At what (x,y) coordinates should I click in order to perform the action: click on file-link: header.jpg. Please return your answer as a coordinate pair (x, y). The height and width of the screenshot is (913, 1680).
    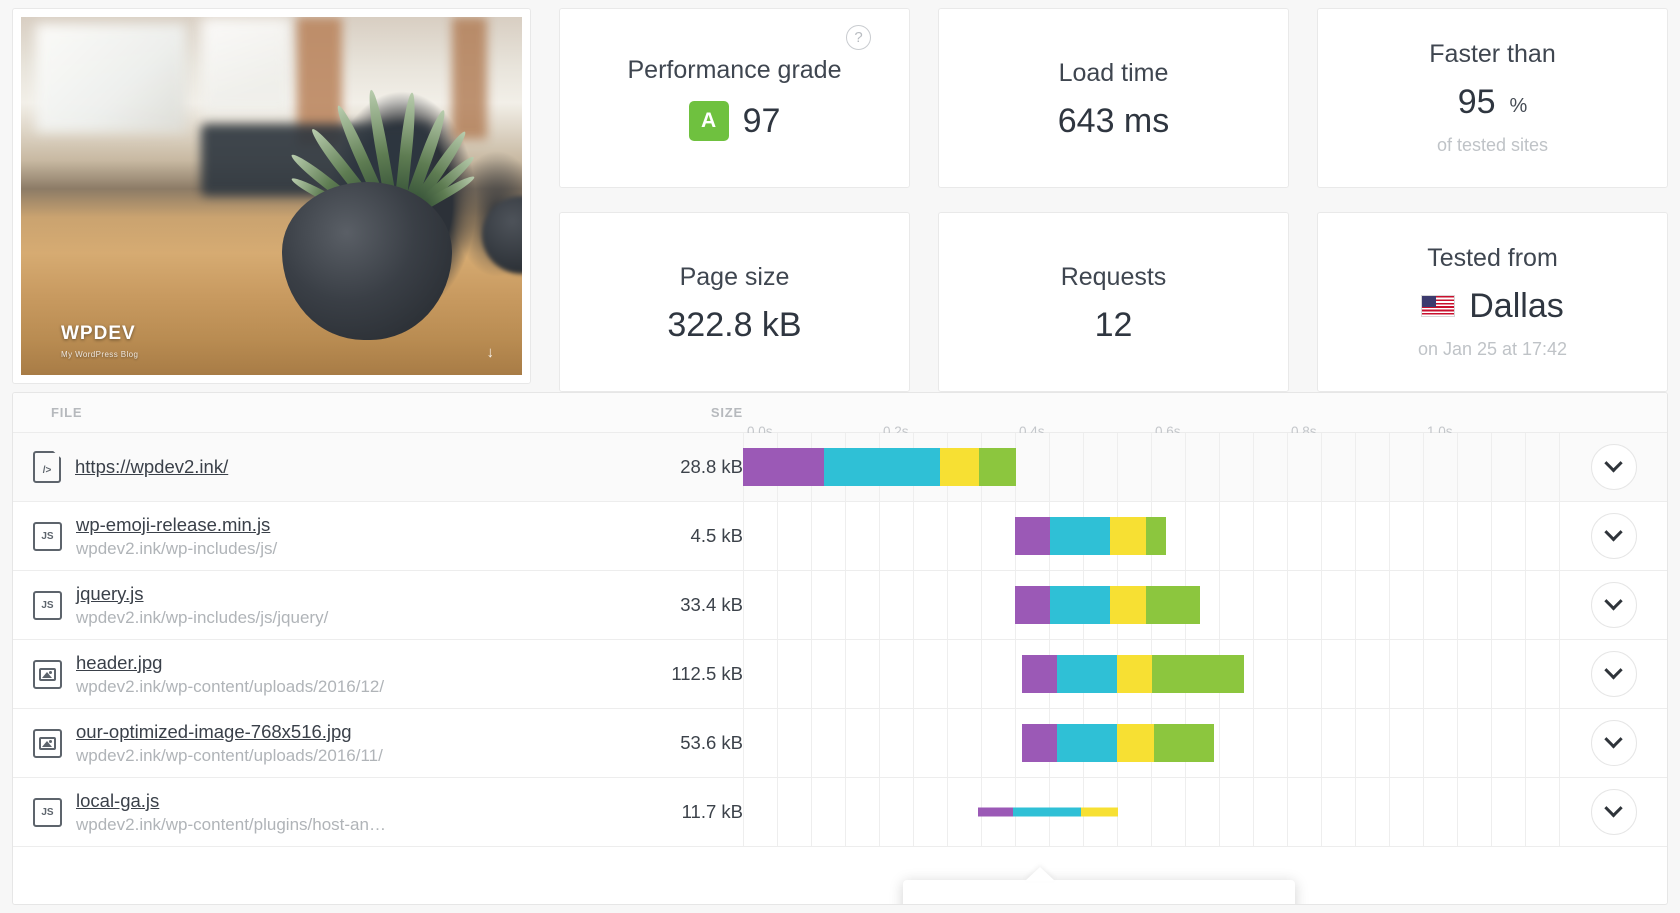
    Looking at the image, I should click on (230, 663).